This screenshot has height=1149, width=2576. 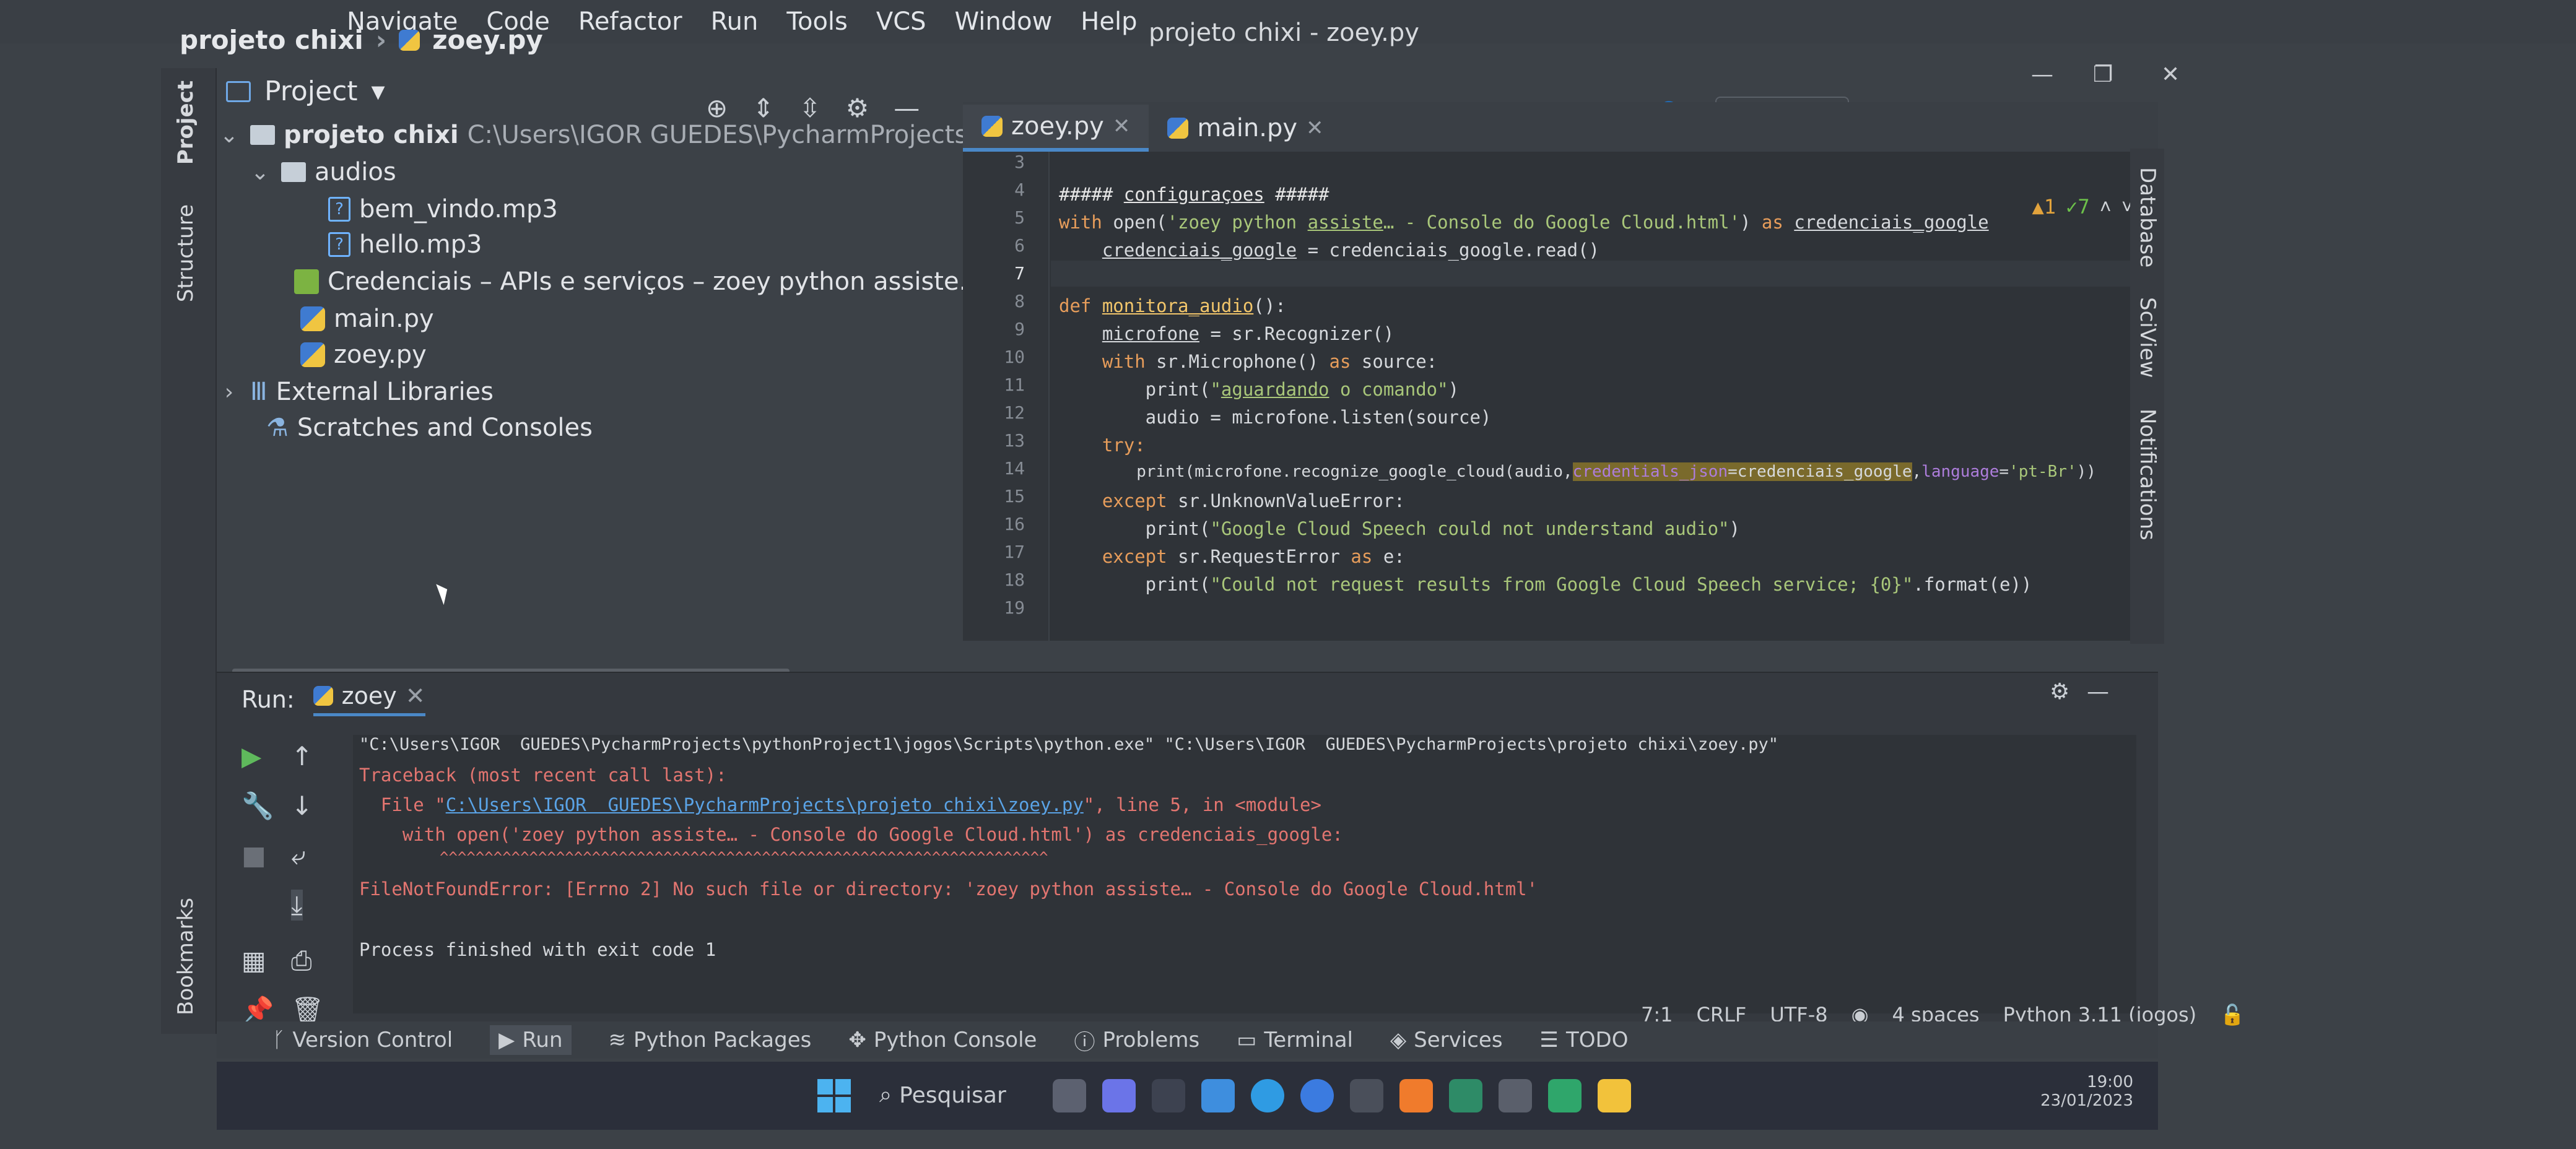 I want to click on breadcrumb-project: projeto chixi, so click(x=271, y=40).